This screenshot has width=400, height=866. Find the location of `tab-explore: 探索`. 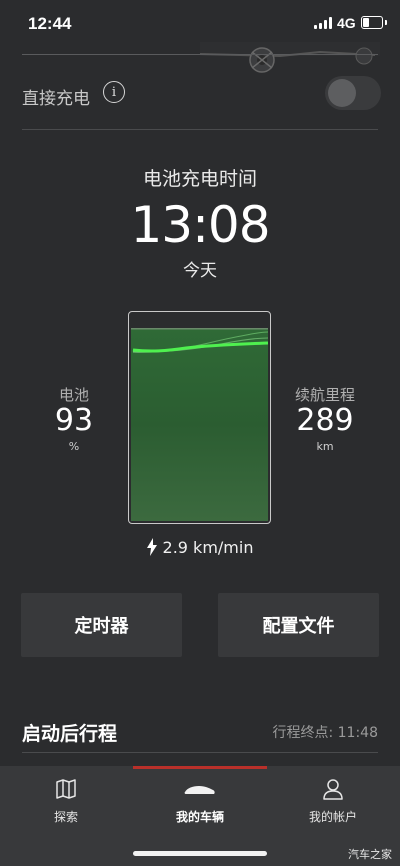

tab-explore: 探索 is located at coordinates (66, 801).